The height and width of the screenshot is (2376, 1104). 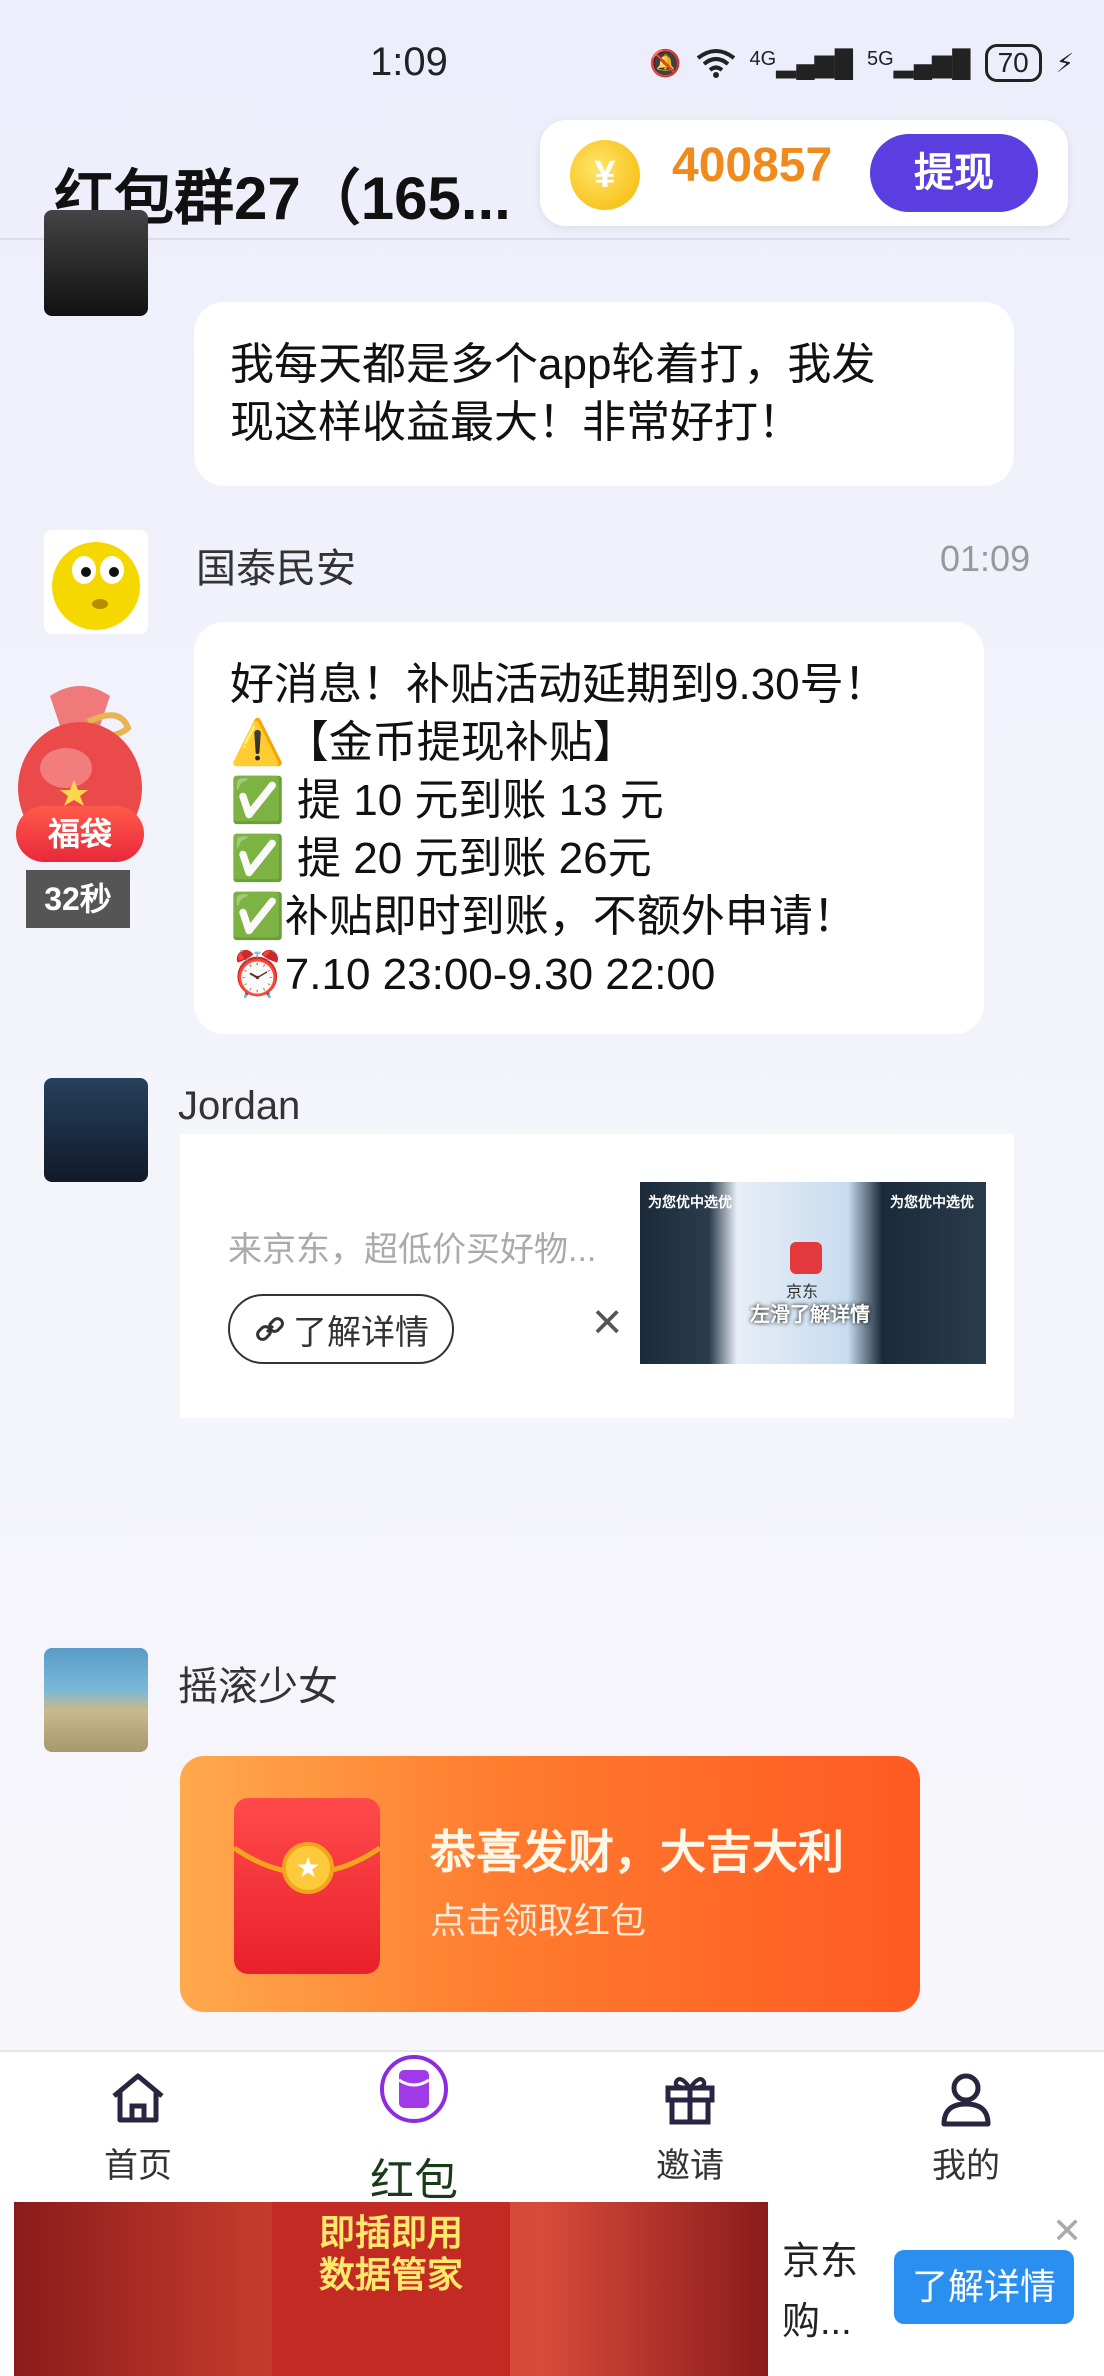 I want to click on ad-promo-right: 为您优中选优, so click(x=932, y=1202).